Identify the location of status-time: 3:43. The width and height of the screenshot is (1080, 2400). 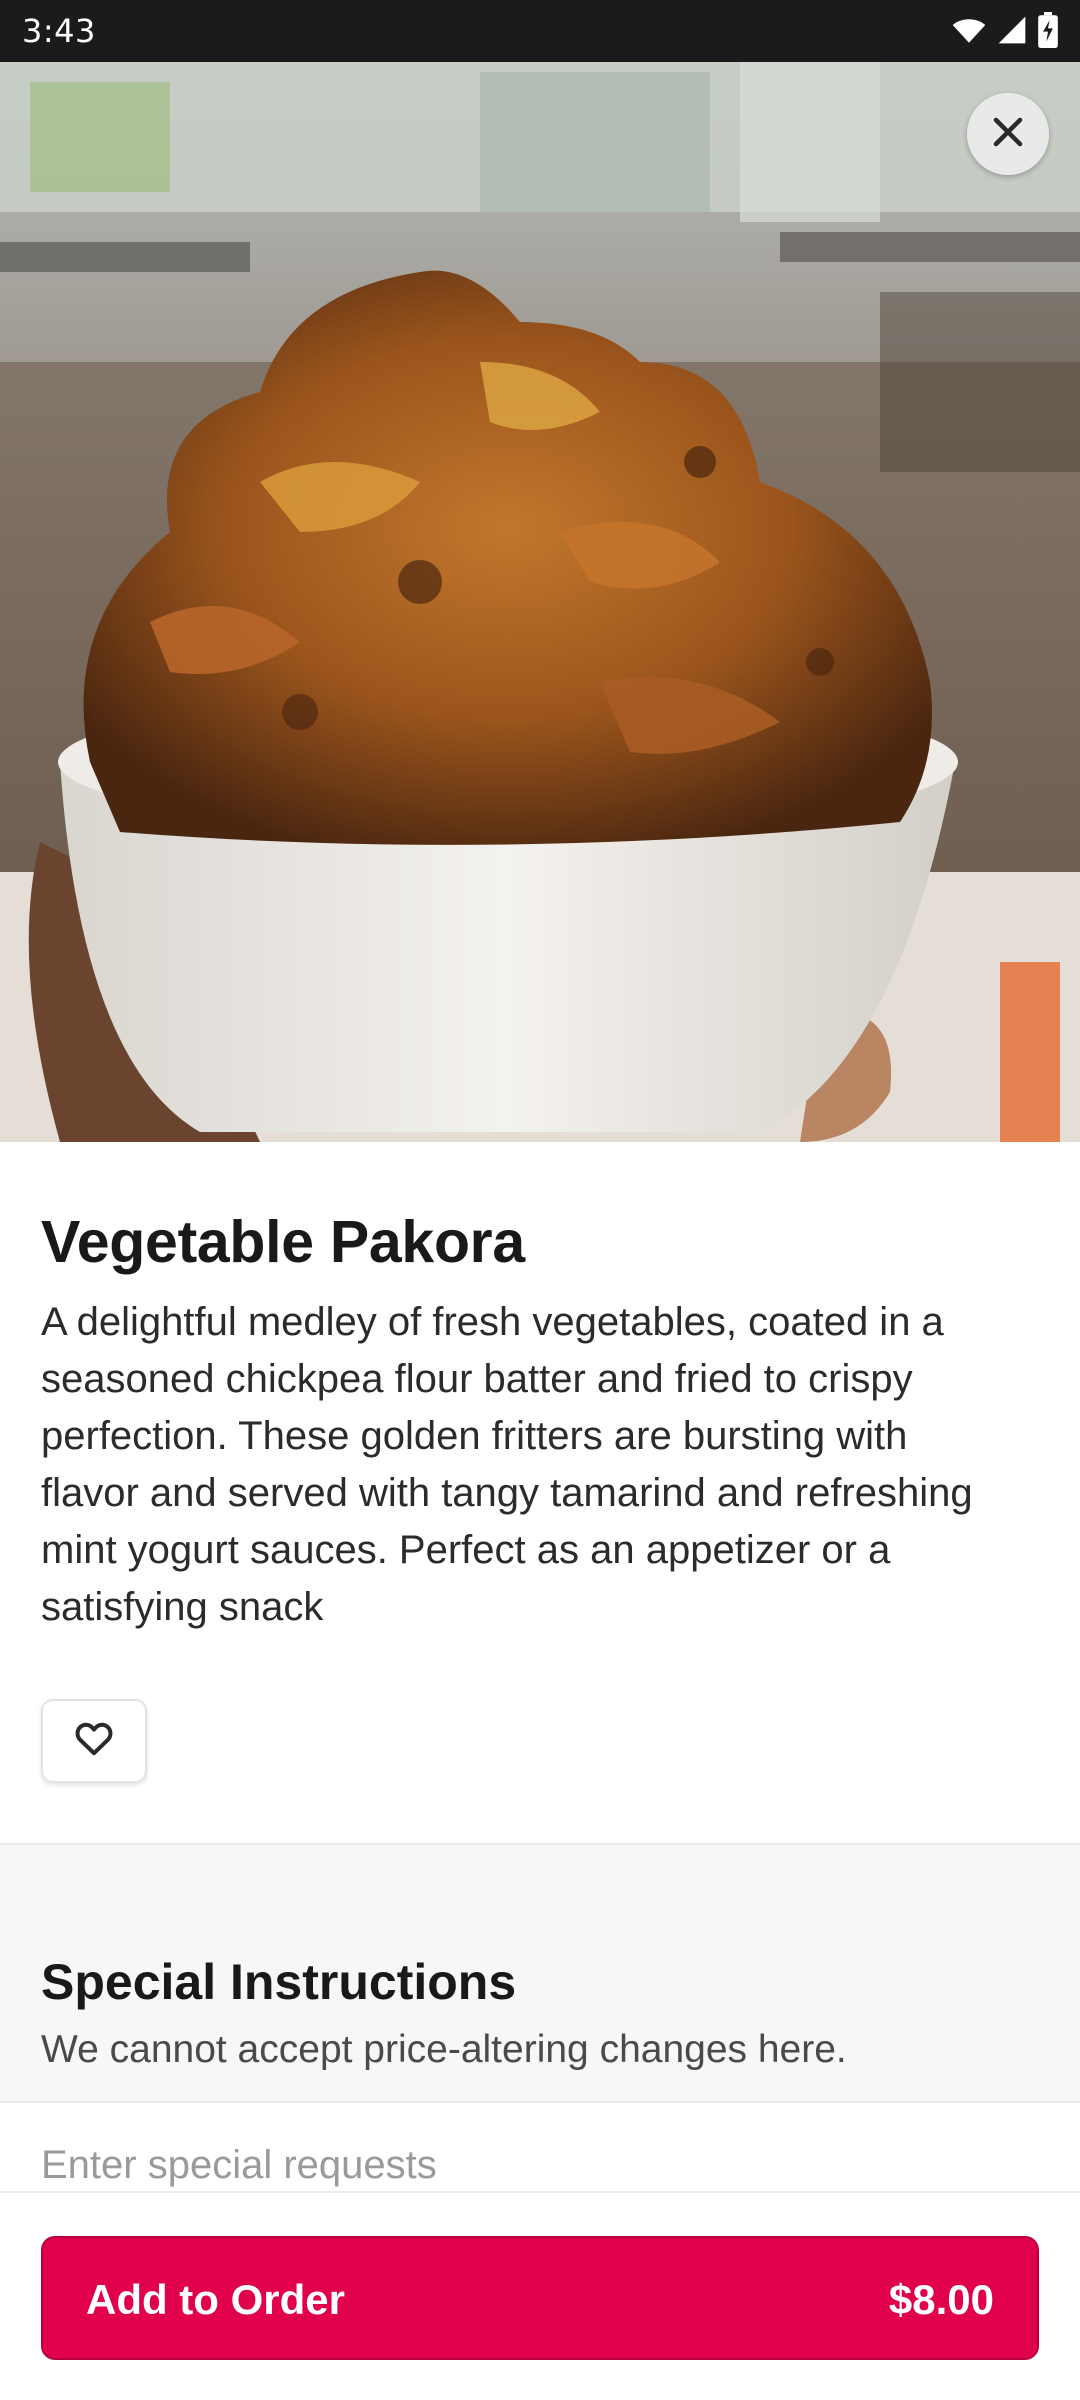
(59, 31).